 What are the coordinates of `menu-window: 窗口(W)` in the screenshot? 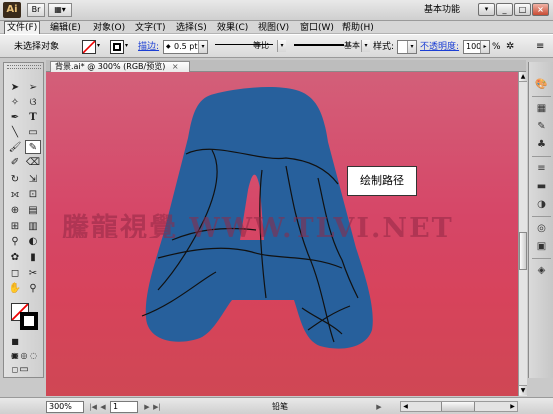 It's located at (317, 28).